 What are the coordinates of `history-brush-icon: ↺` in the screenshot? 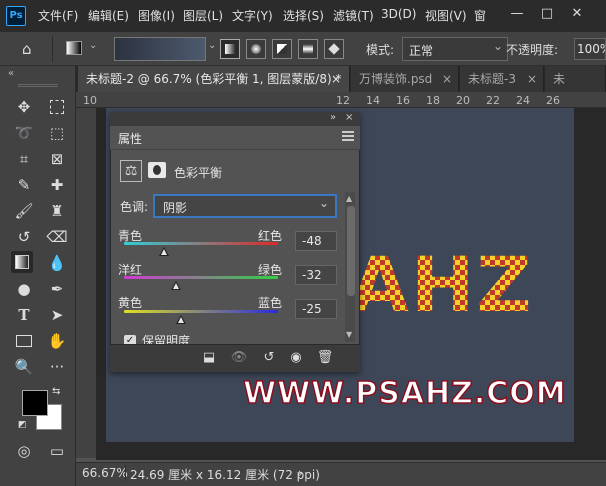 It's located at (24, 237).